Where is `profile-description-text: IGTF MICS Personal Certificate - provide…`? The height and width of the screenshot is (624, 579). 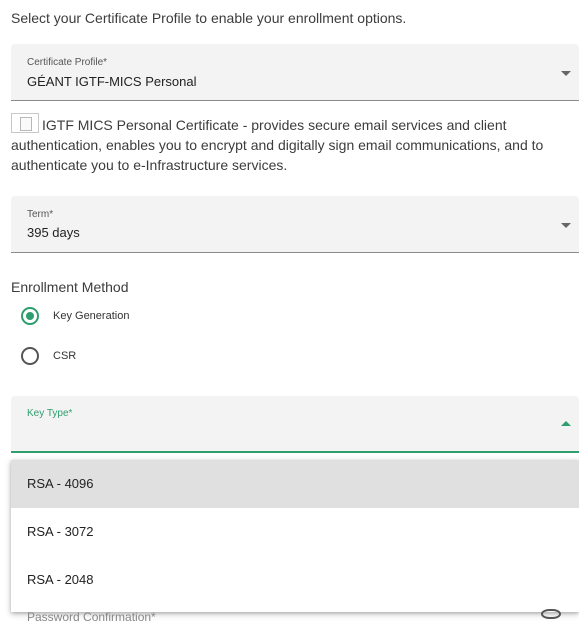 profile-description-text: IGTF MICS Personal Certificate - provide… is located at coordinates (277, 145).